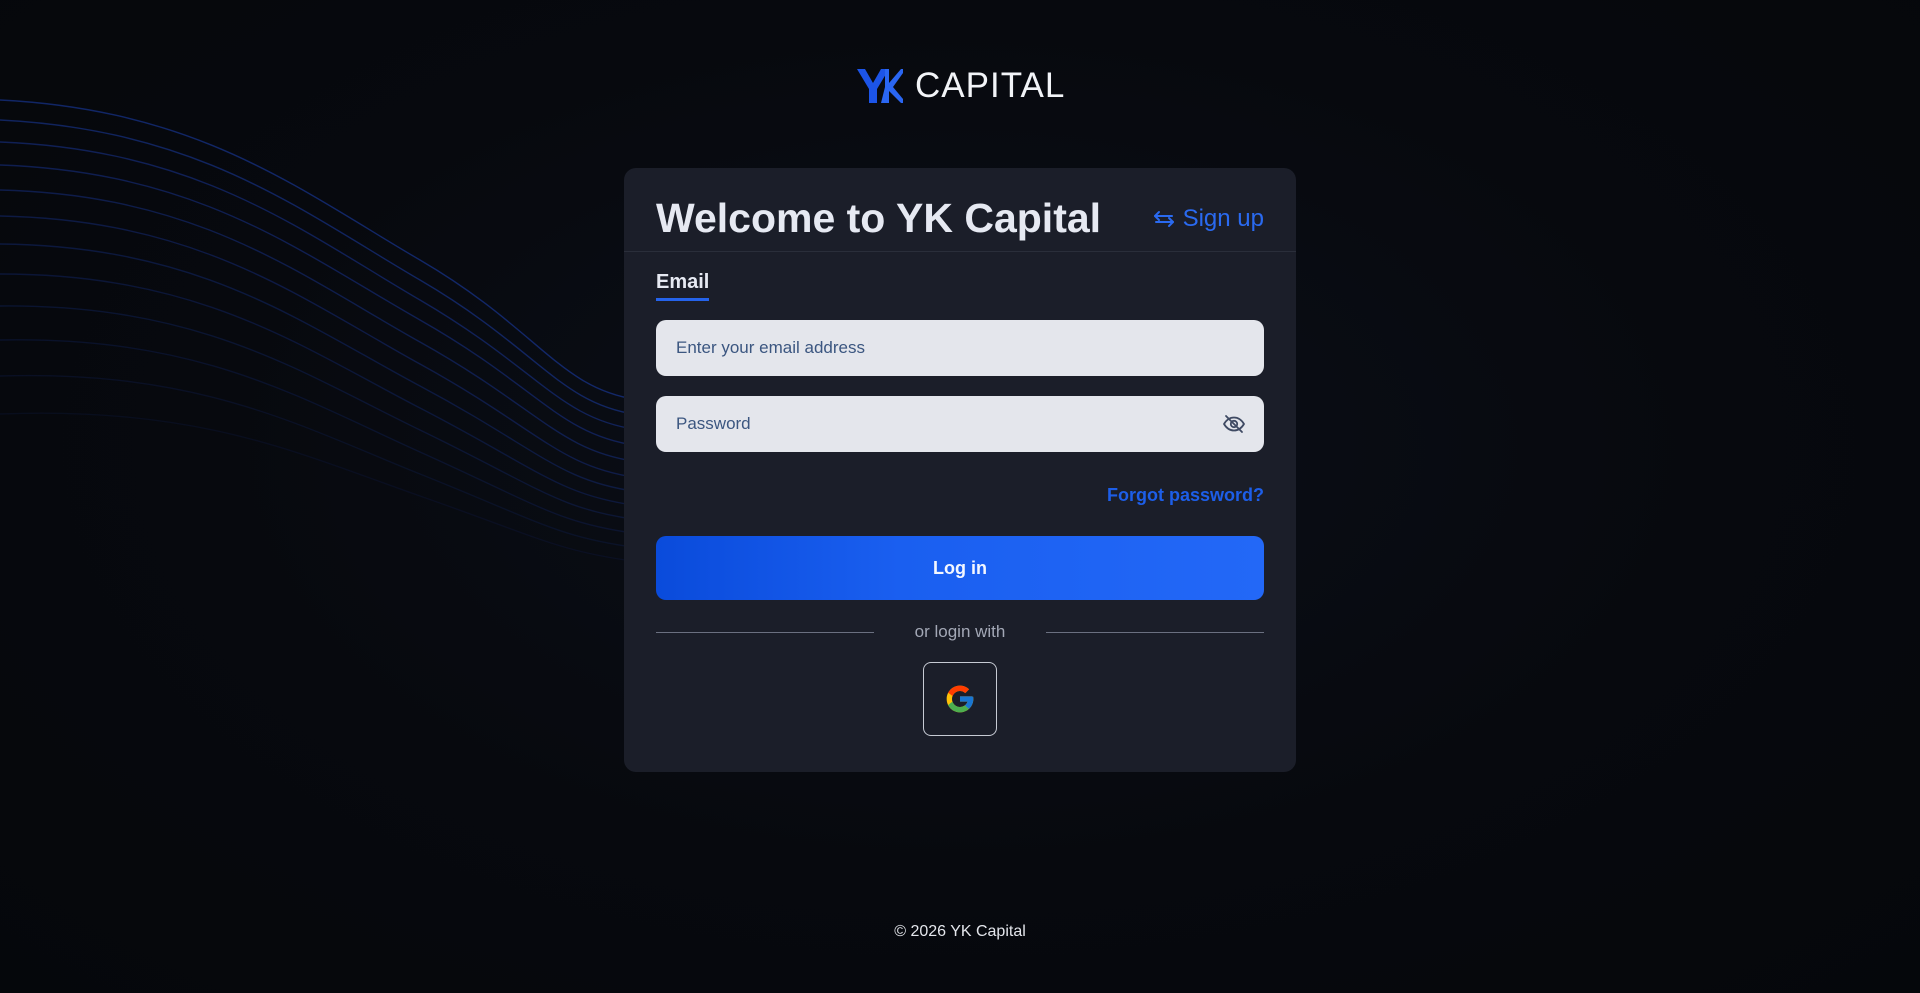 This screenshot has height=993, width=1920. What do you see at coordinates (1155, 632) in the screenshot?
I see `divider-line-right` at bounding box center [1155, 632].